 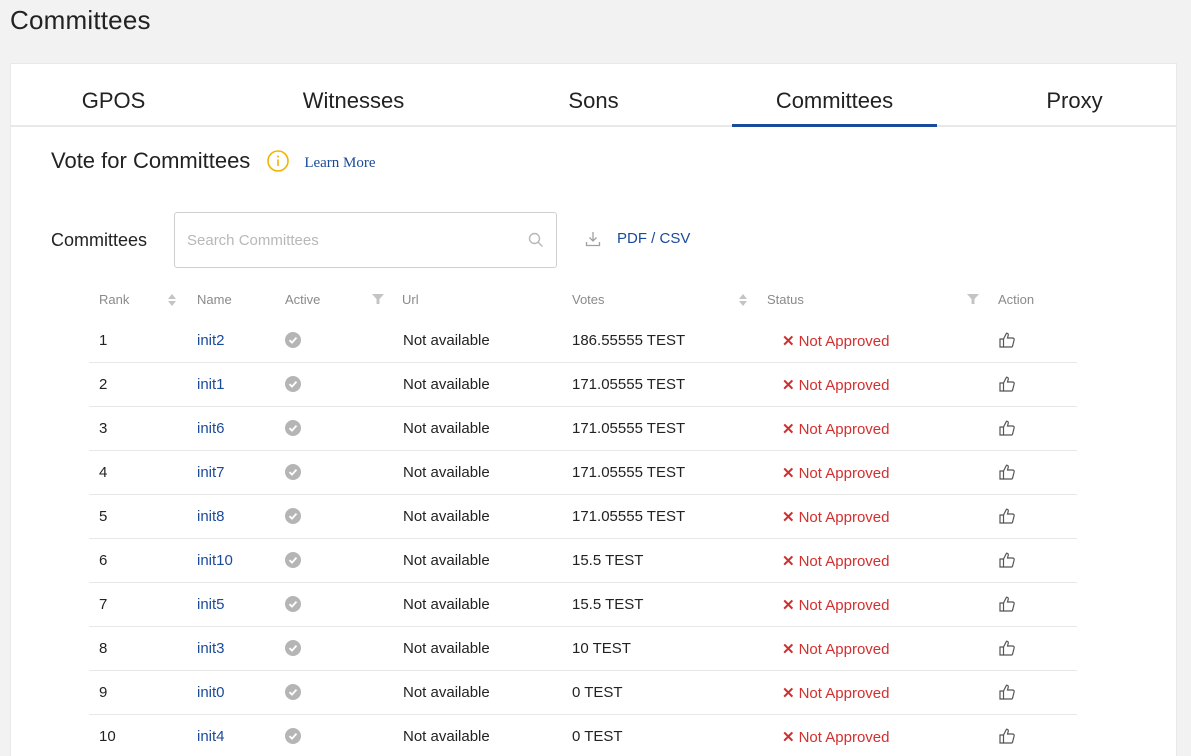 What do you see at coordinates (211, 428) in the screenshot?
I see `committee-name-link: init6` at bounding box center [211, 428].